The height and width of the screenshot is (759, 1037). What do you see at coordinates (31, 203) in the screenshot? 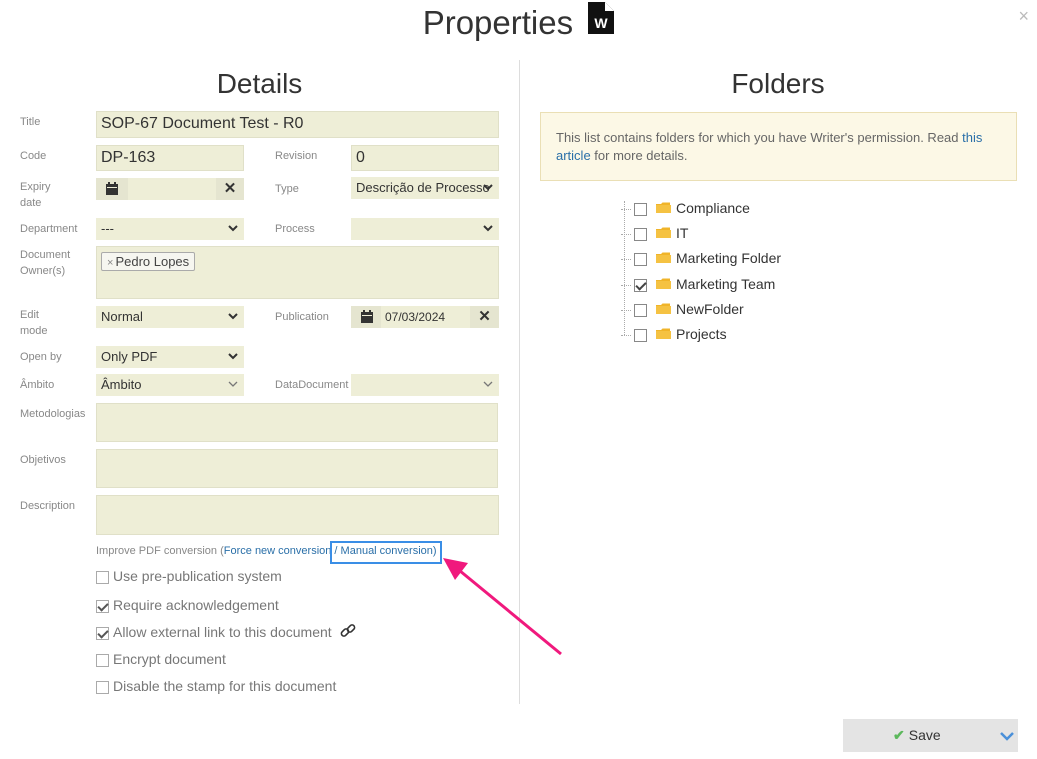
I see `expiry-label-line2: date` at bounding box center [31, 203].